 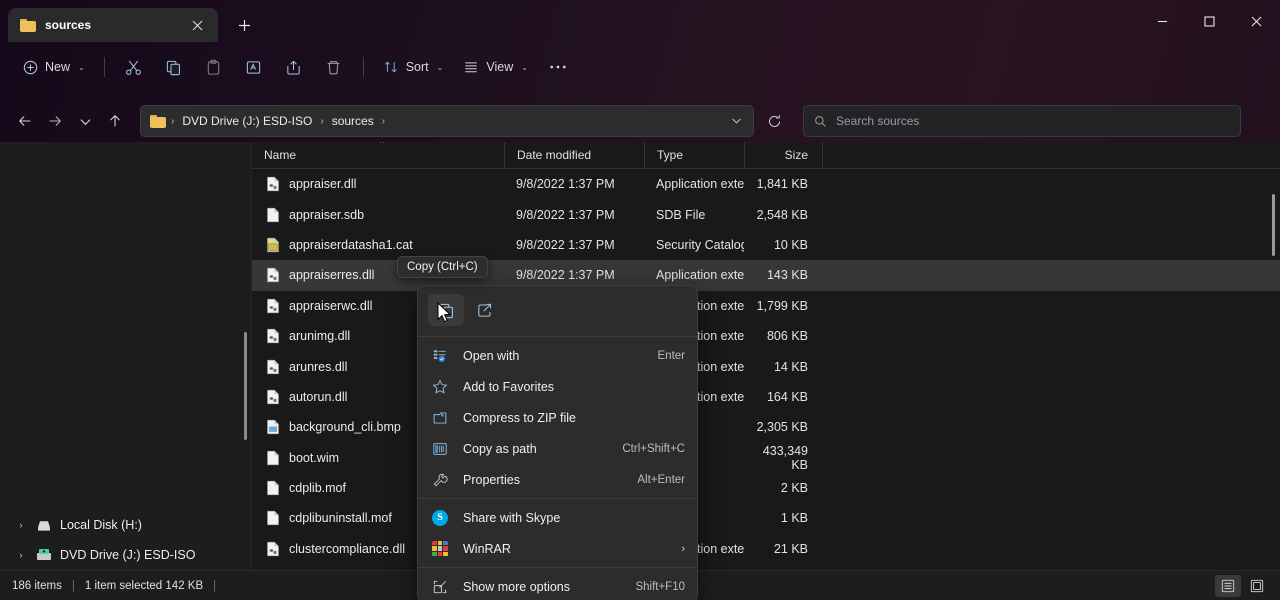 I want to click on paste-button, so click(x=214, y=67).